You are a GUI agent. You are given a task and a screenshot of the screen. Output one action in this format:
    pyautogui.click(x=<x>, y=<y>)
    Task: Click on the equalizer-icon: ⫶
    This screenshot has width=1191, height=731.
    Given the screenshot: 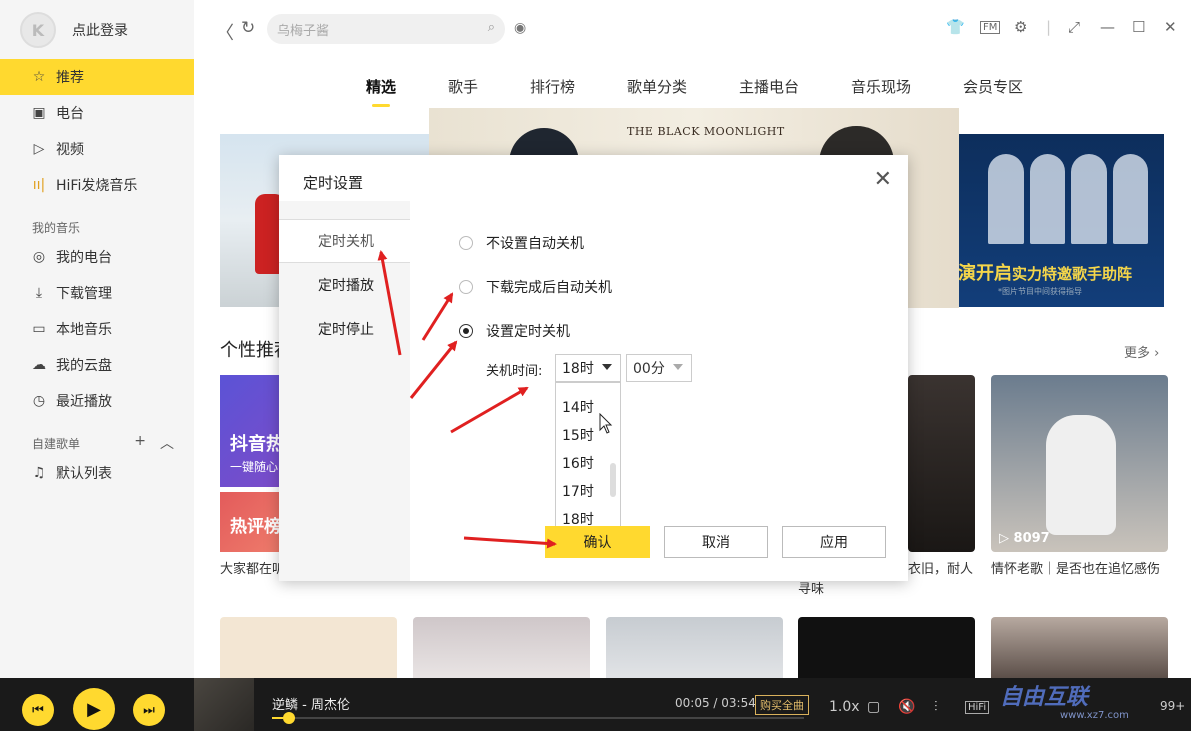 What is the action you would take?
    pyautogui.click(x=936, y=707)
    